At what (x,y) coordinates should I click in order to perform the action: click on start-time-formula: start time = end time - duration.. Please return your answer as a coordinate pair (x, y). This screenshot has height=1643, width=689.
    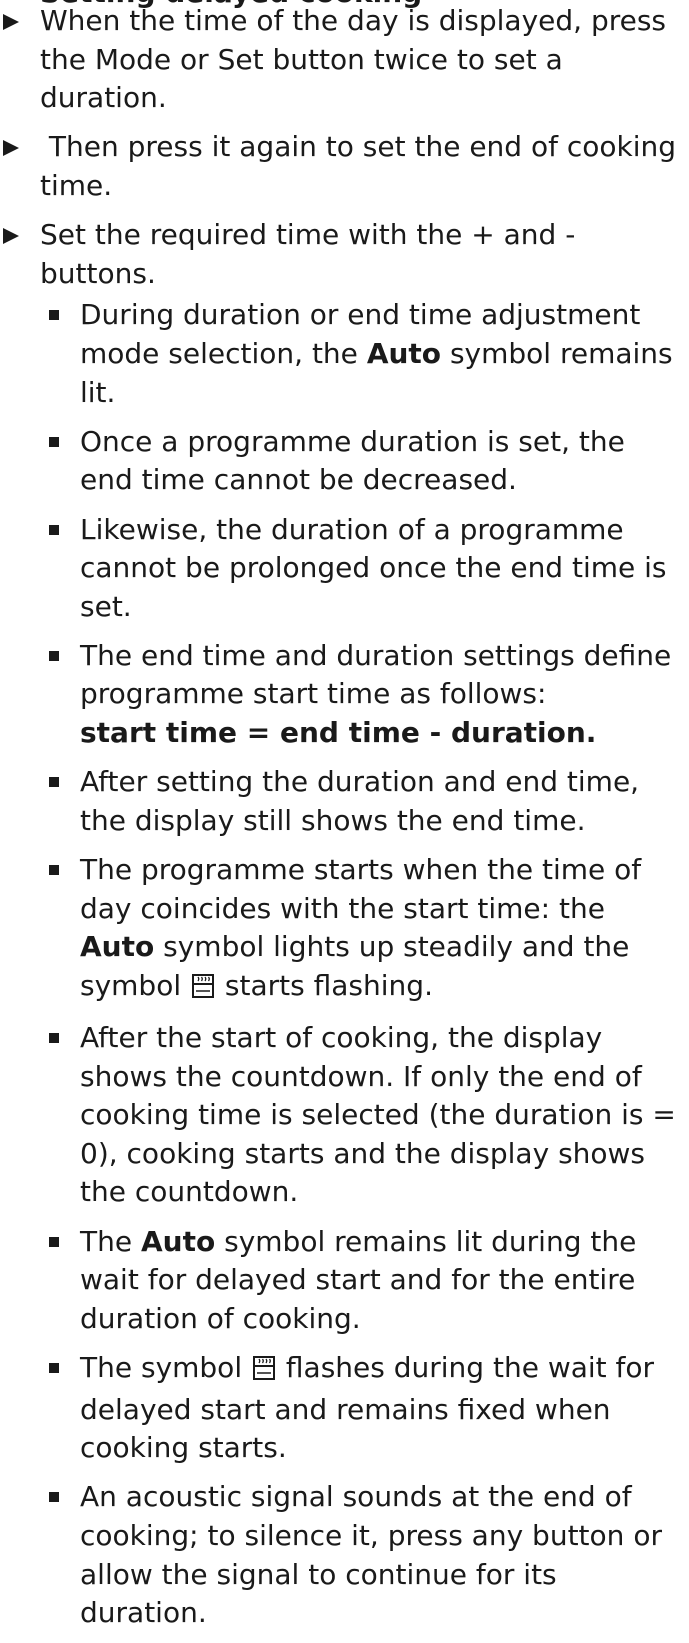
    Looking at the image, I should click on (338, 733).